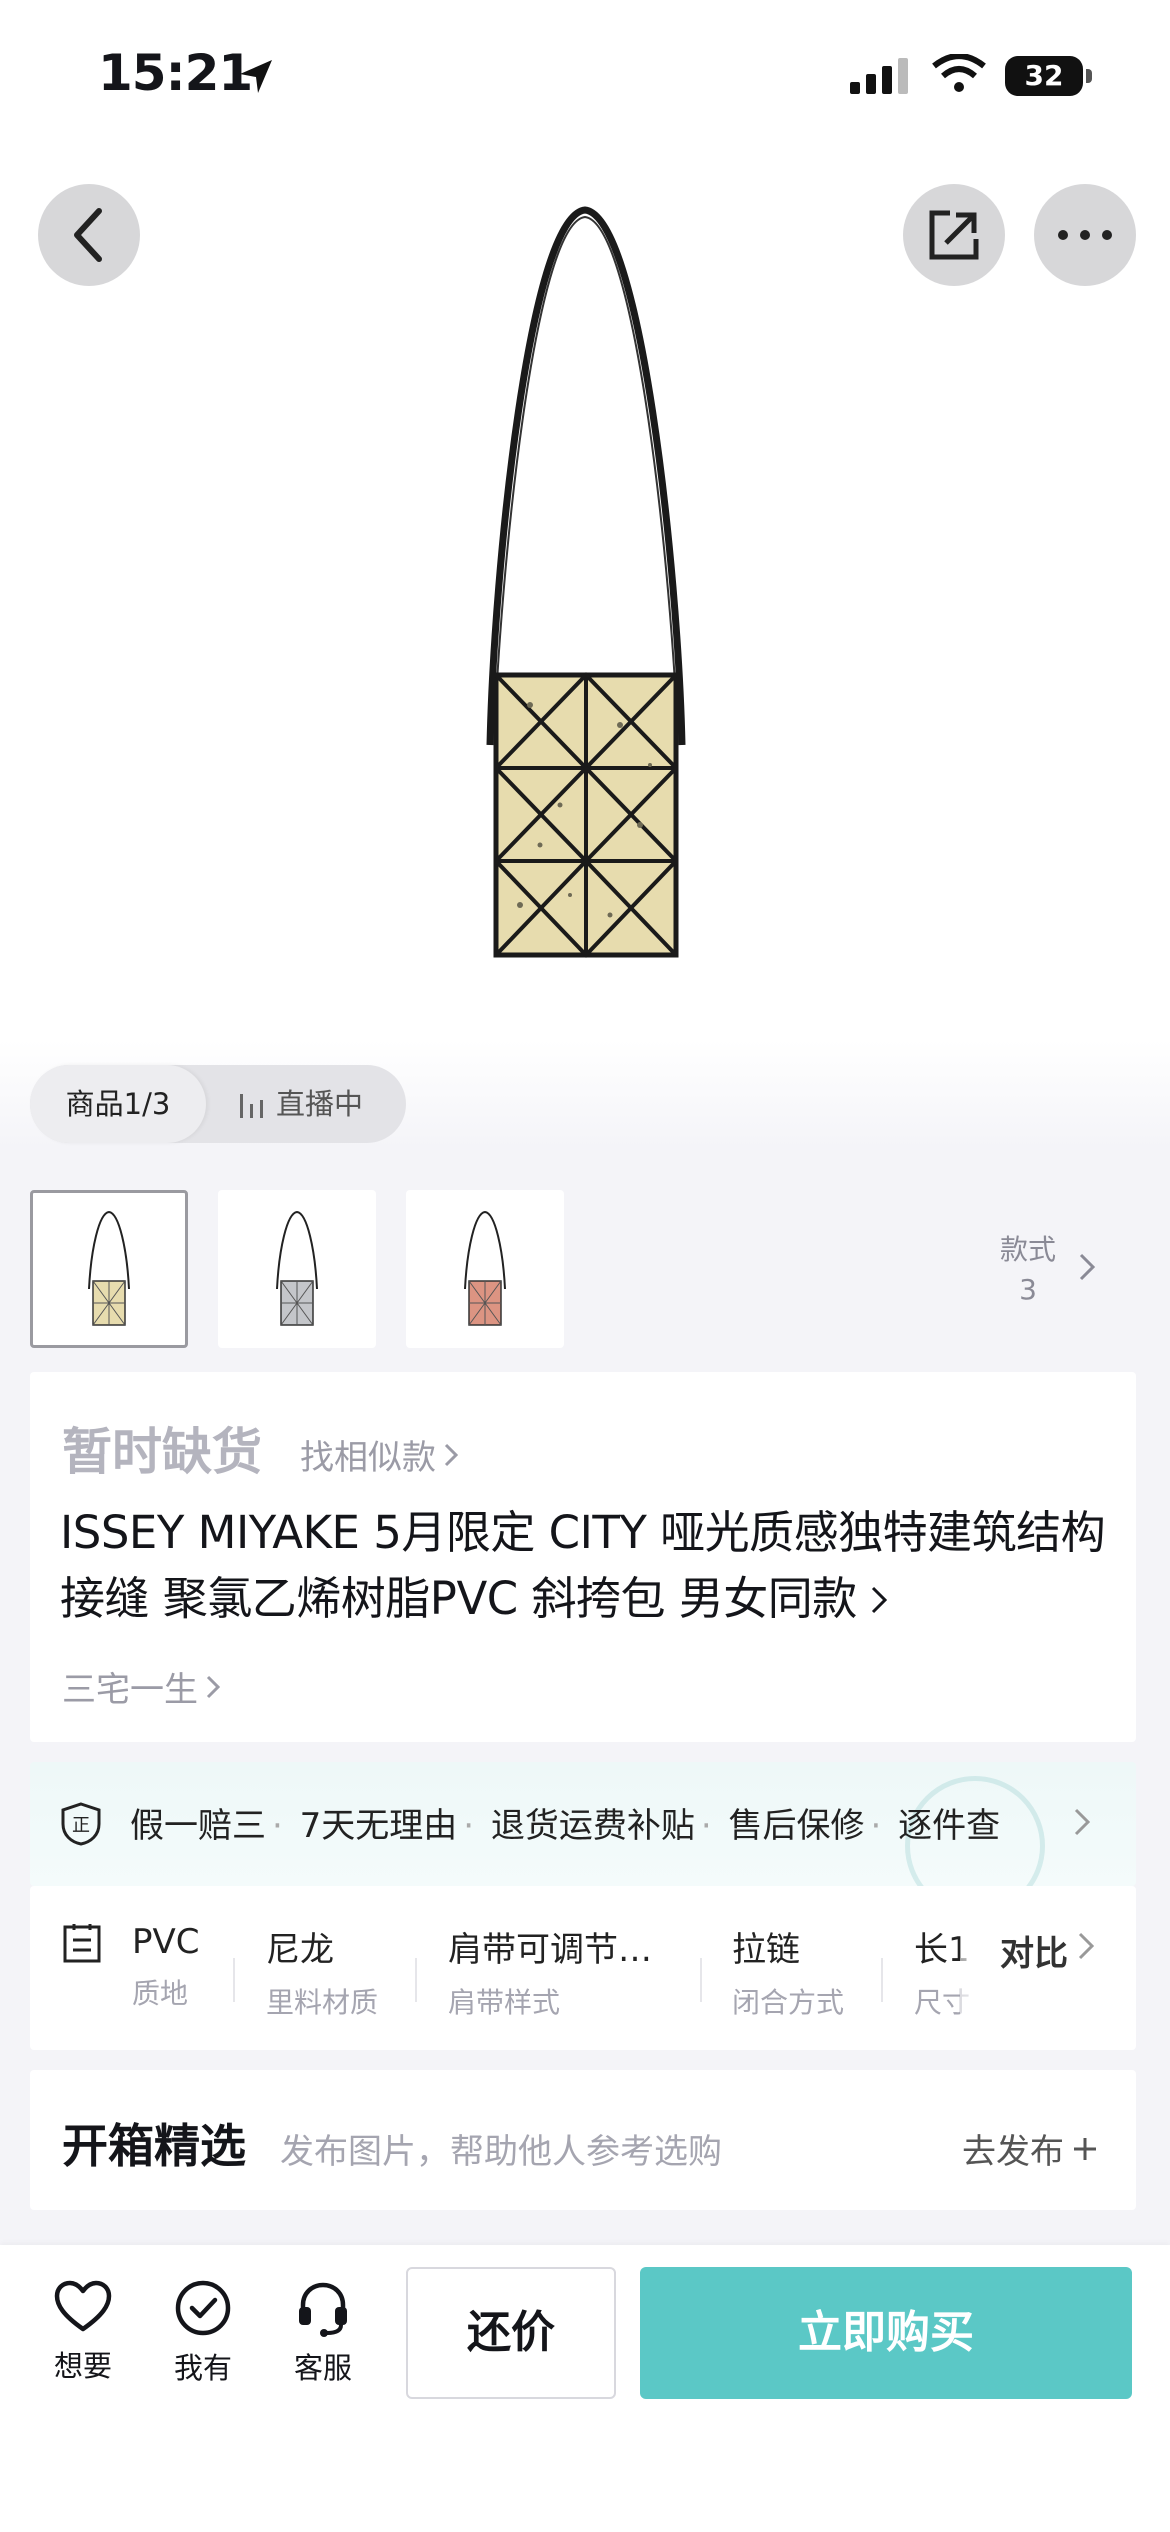  Describe the element at coordinates (203, 2308) in the screenshot. I see `check-circle-icon` at that location.